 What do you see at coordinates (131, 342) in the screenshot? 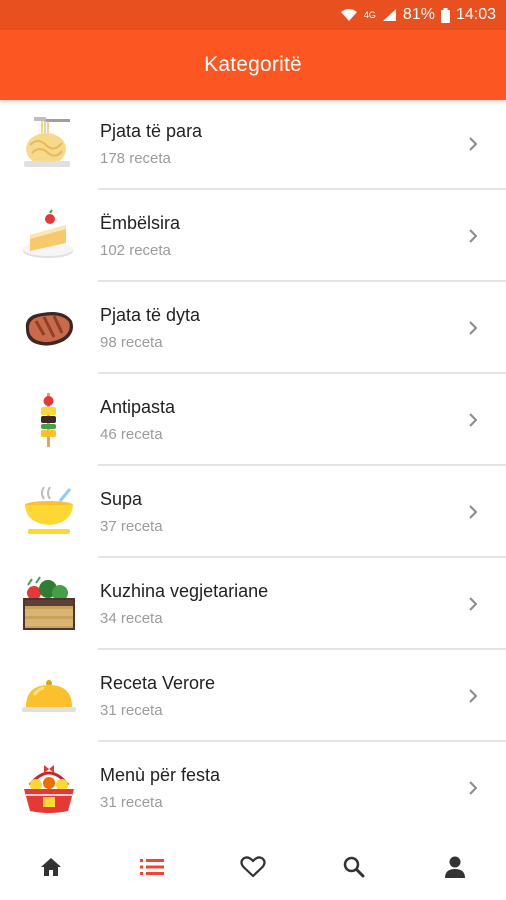
I see `recipe-count: 98 receta` at bounding box center [131, 342].